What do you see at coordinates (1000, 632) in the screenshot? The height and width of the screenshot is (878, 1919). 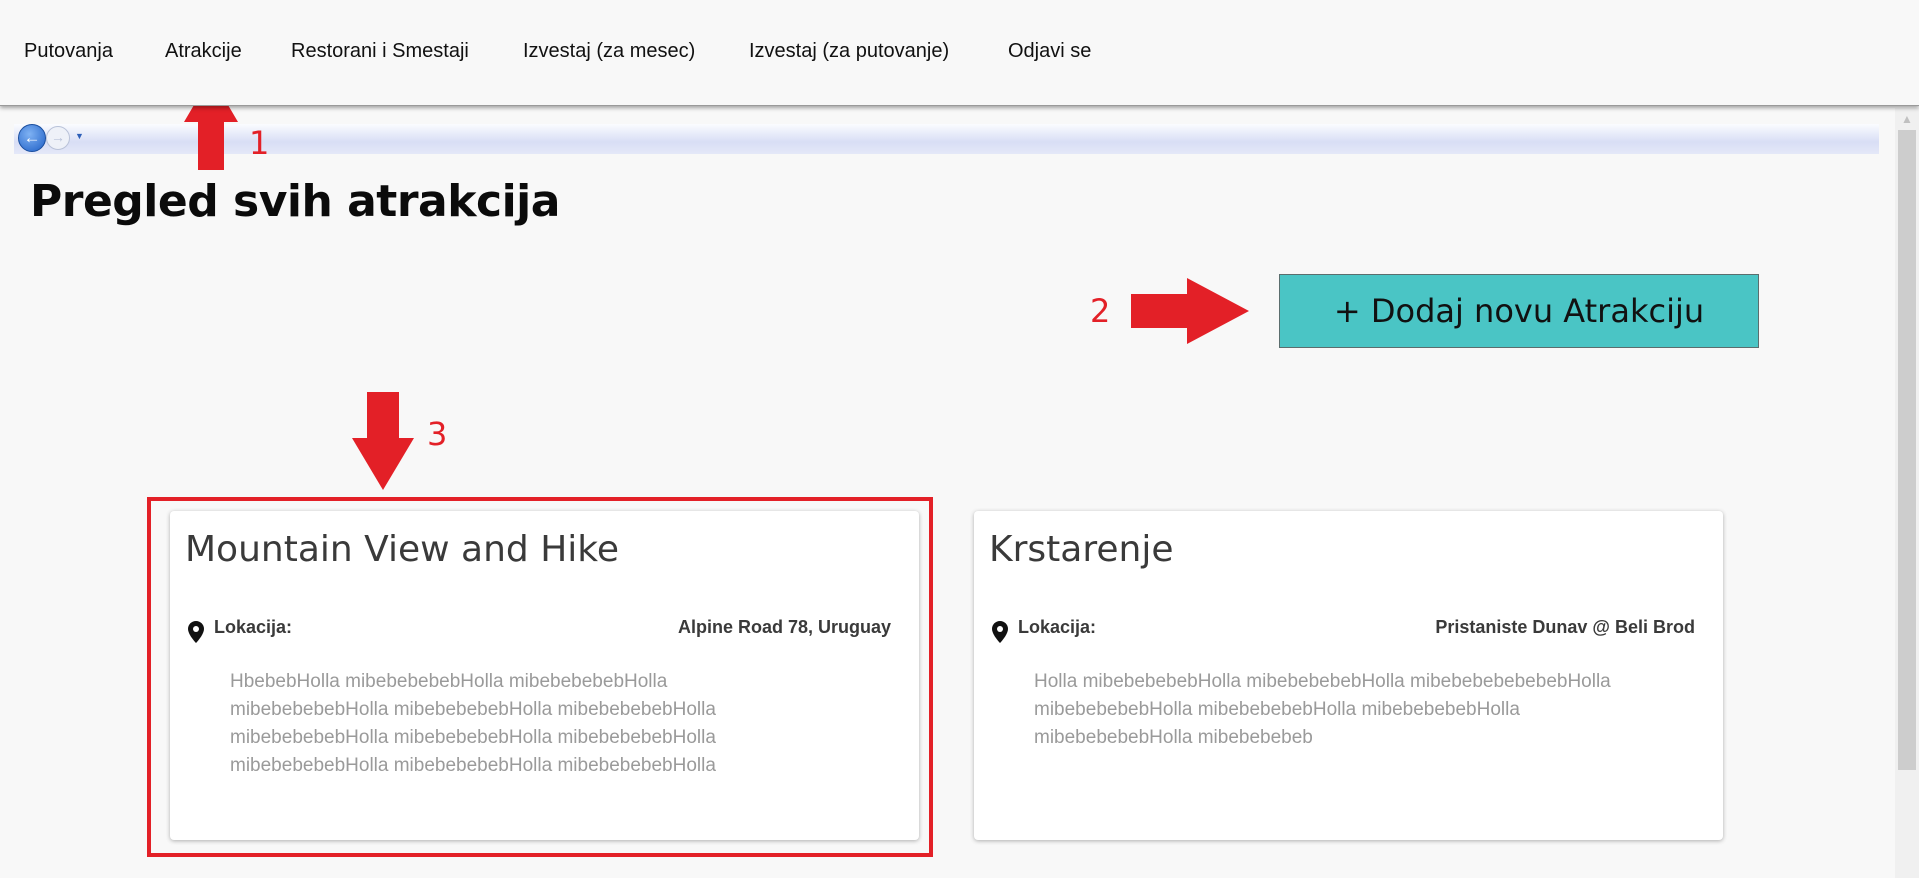 I see `location-pin-icon` at bounding box center [1000, 632].